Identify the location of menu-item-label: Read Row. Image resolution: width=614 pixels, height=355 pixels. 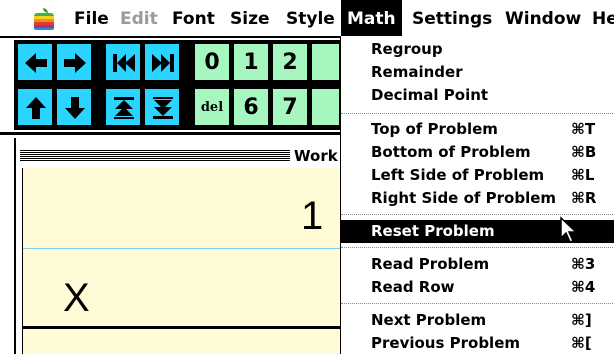
(413, 287).